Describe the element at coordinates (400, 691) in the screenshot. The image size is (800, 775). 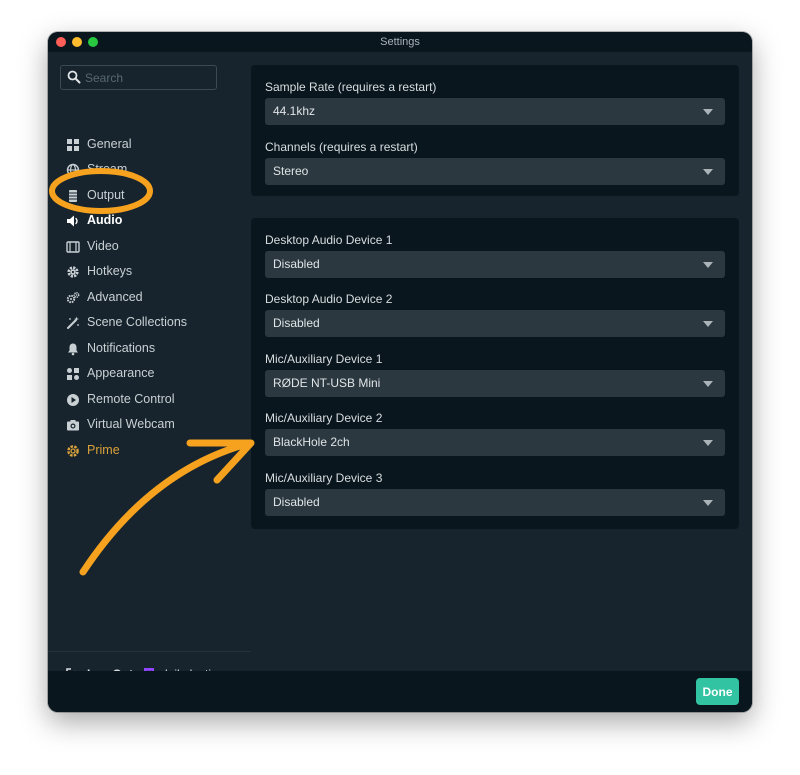
I see `bottom-bar: Done` at that location.